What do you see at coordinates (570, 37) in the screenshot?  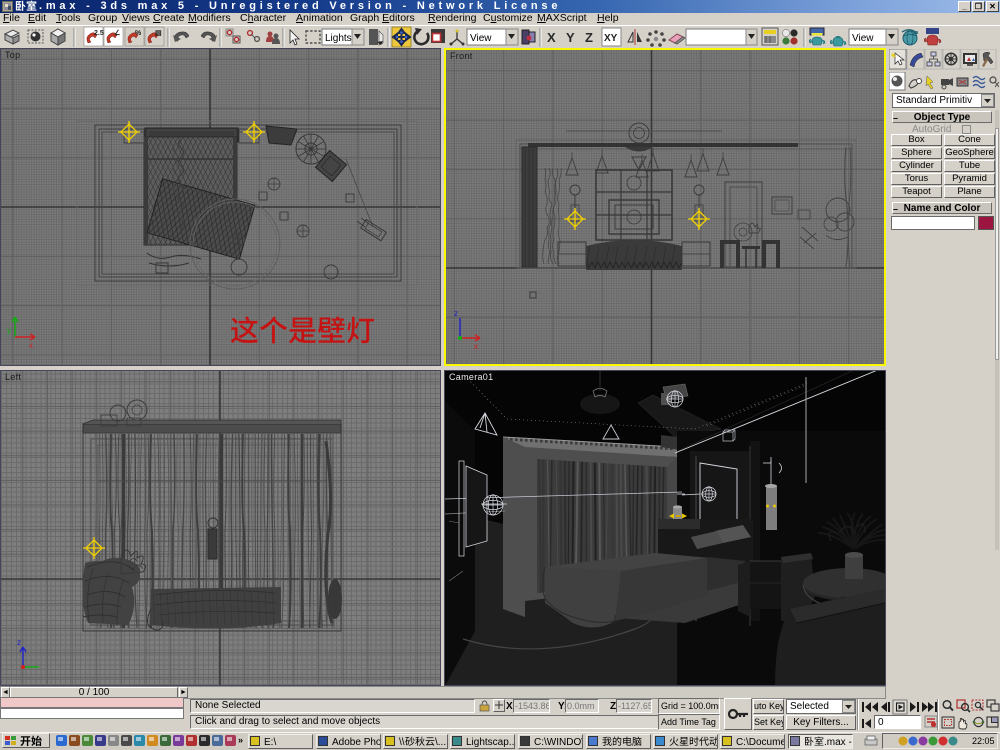 I see `svg-text: Y` at bounding box center [570, 37].